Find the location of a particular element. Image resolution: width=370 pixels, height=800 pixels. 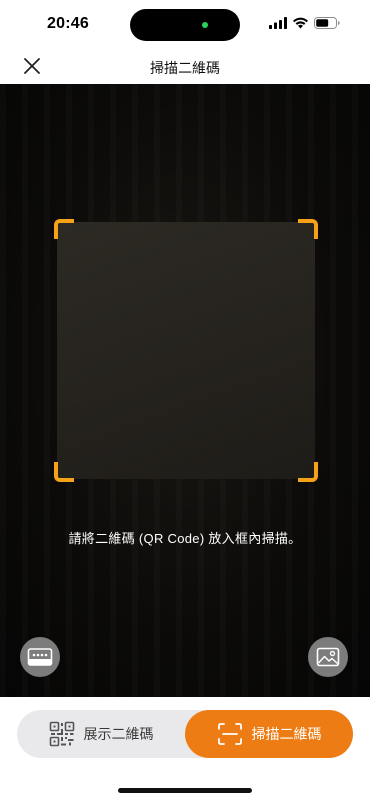

membership-card-button is located at coordinates (40, 657).